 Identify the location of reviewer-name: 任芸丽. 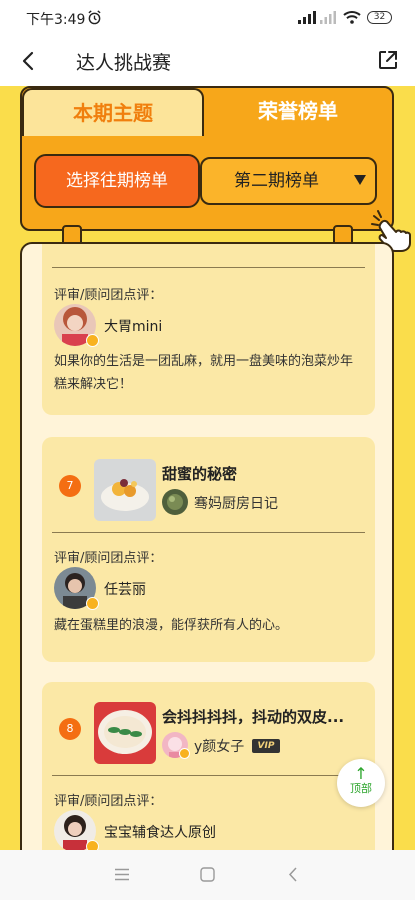
(125, 589).